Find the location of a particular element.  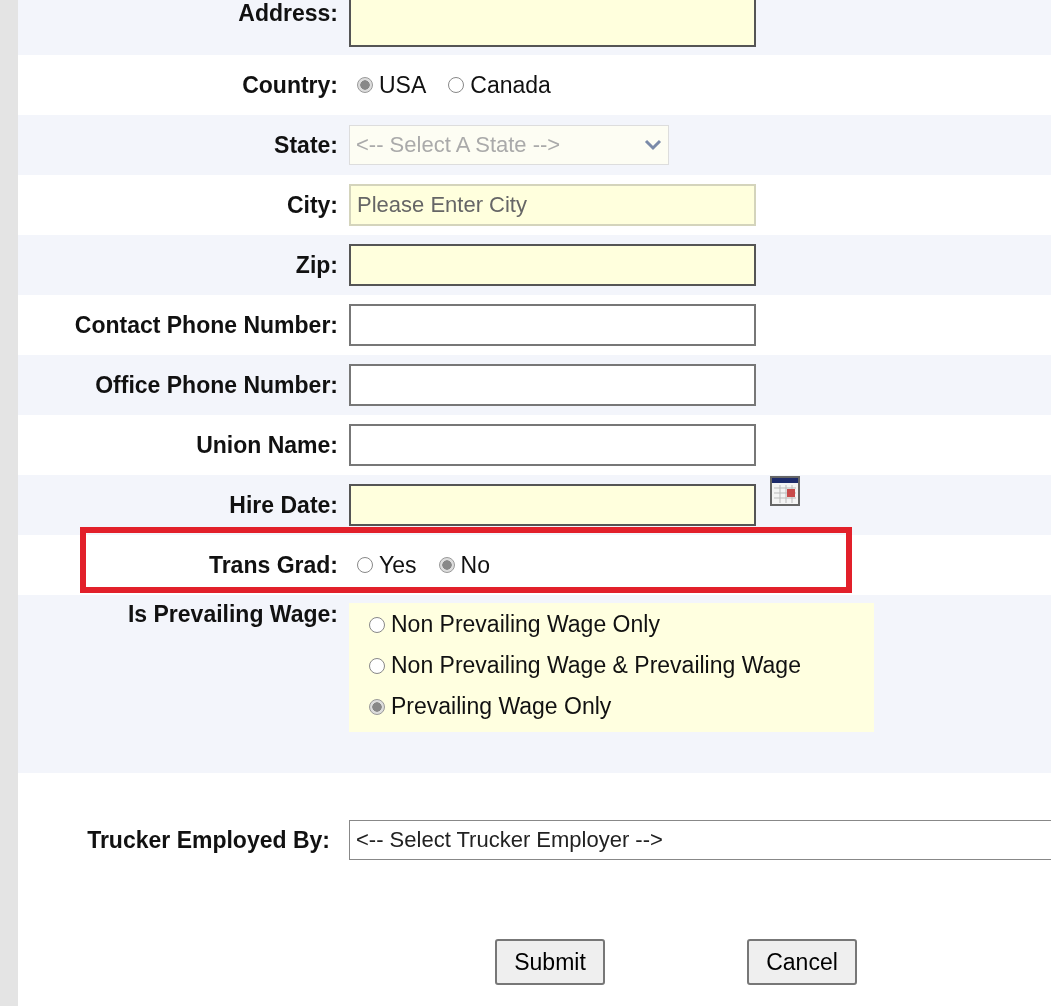

radio-option: Canada is located at coordinates (499, 85).